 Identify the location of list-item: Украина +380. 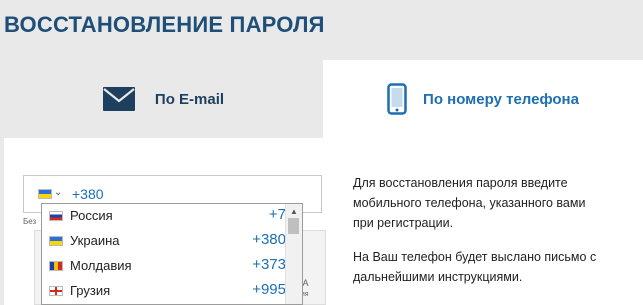
(165, 241).